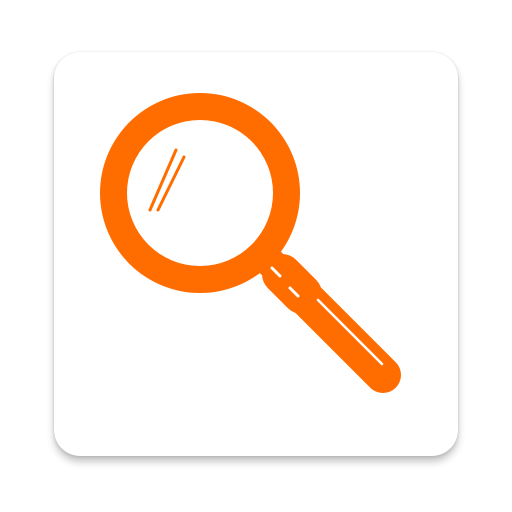 This screenshot has width=512, height=512. I want to click on magnifier-handle, so click(328, 320).